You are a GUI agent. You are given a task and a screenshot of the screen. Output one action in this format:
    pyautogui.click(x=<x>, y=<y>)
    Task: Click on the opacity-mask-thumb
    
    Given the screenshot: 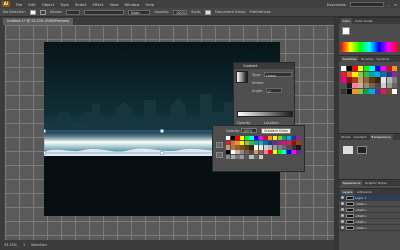 What is the action you would take?
    pyautogui.click(x=362, y=150)
    